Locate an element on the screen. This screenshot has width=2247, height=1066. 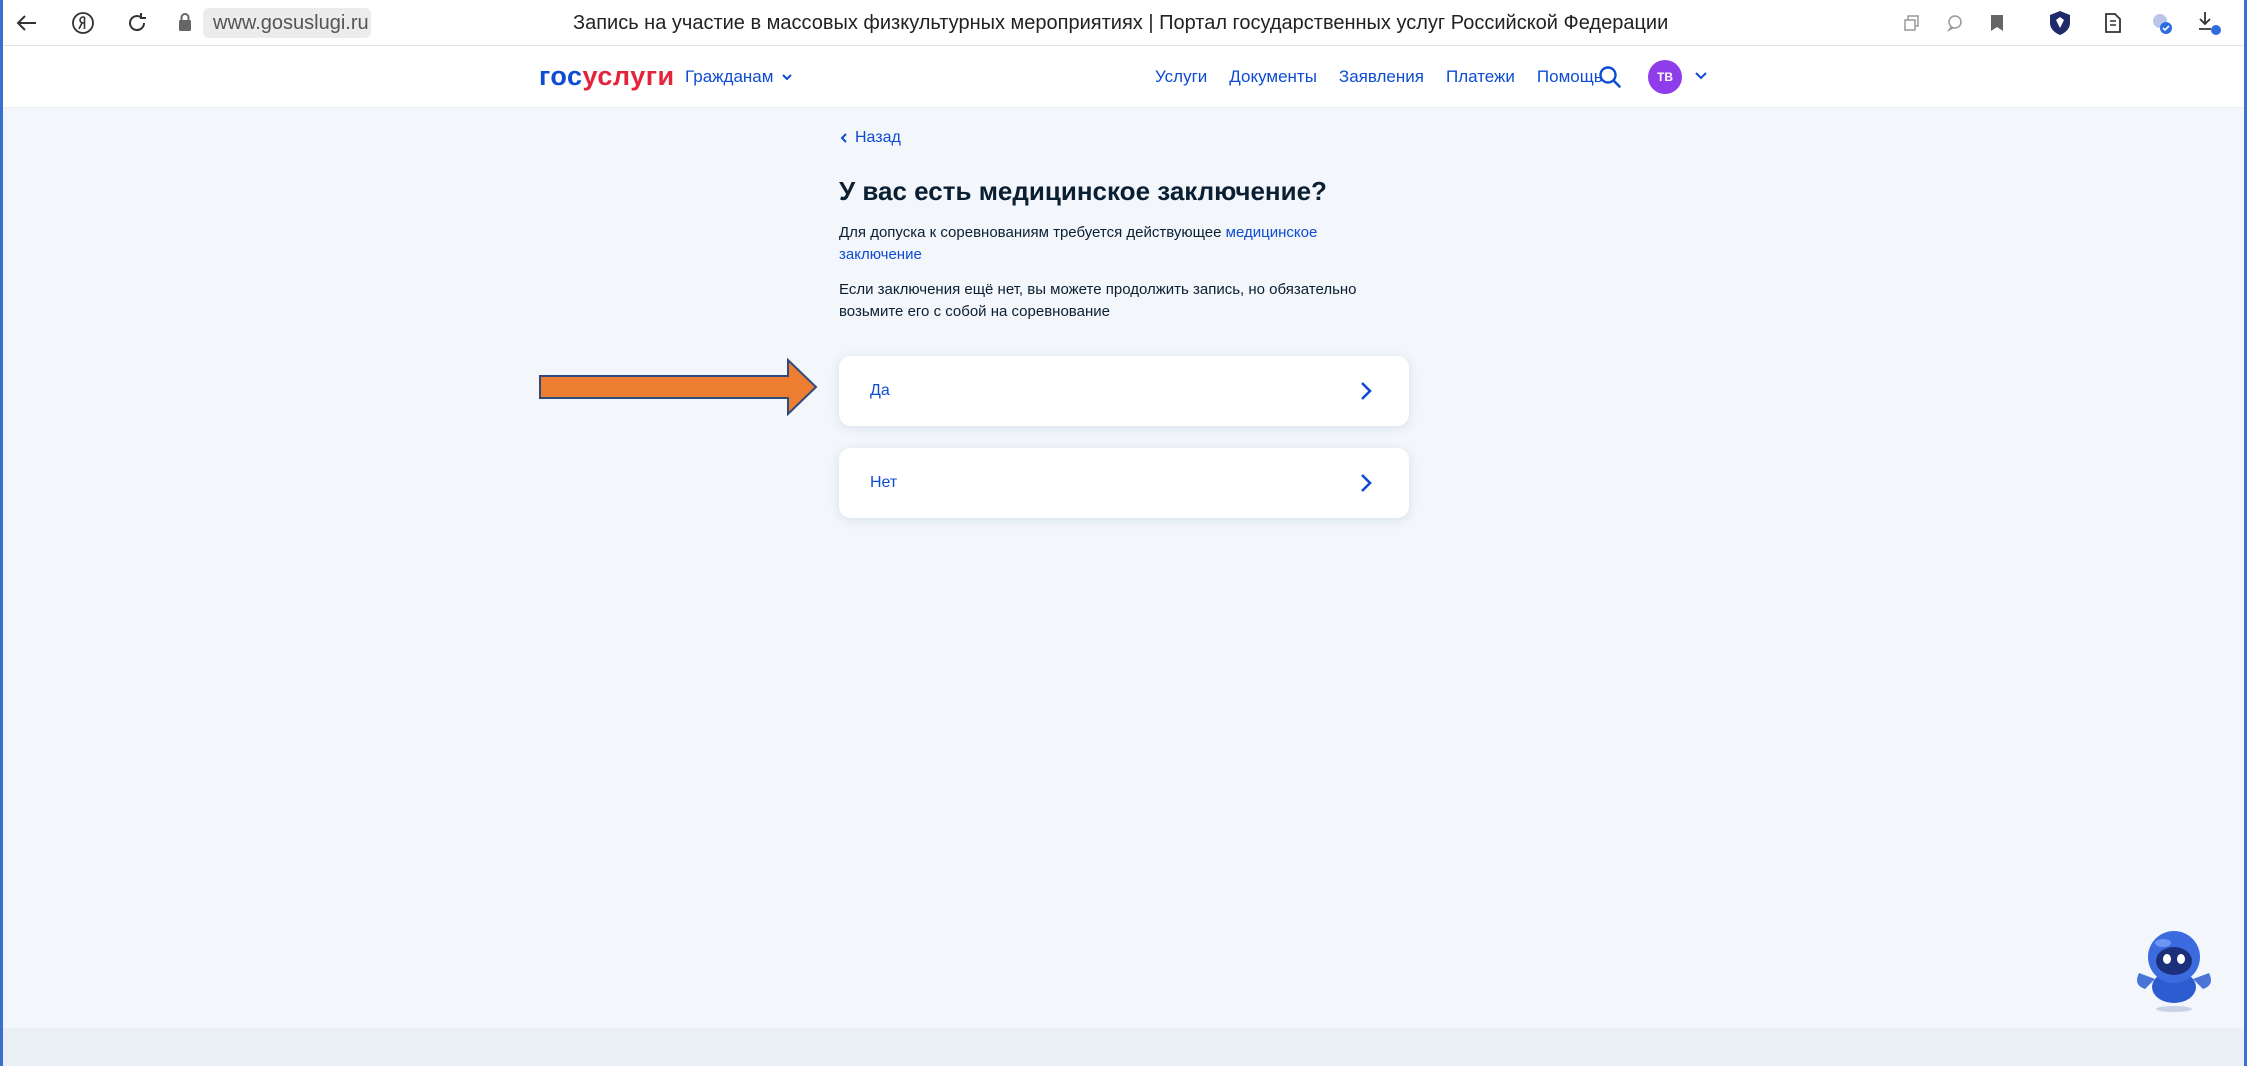
citizens-dropdown: Гражданам is located at coordinates (739, 77).